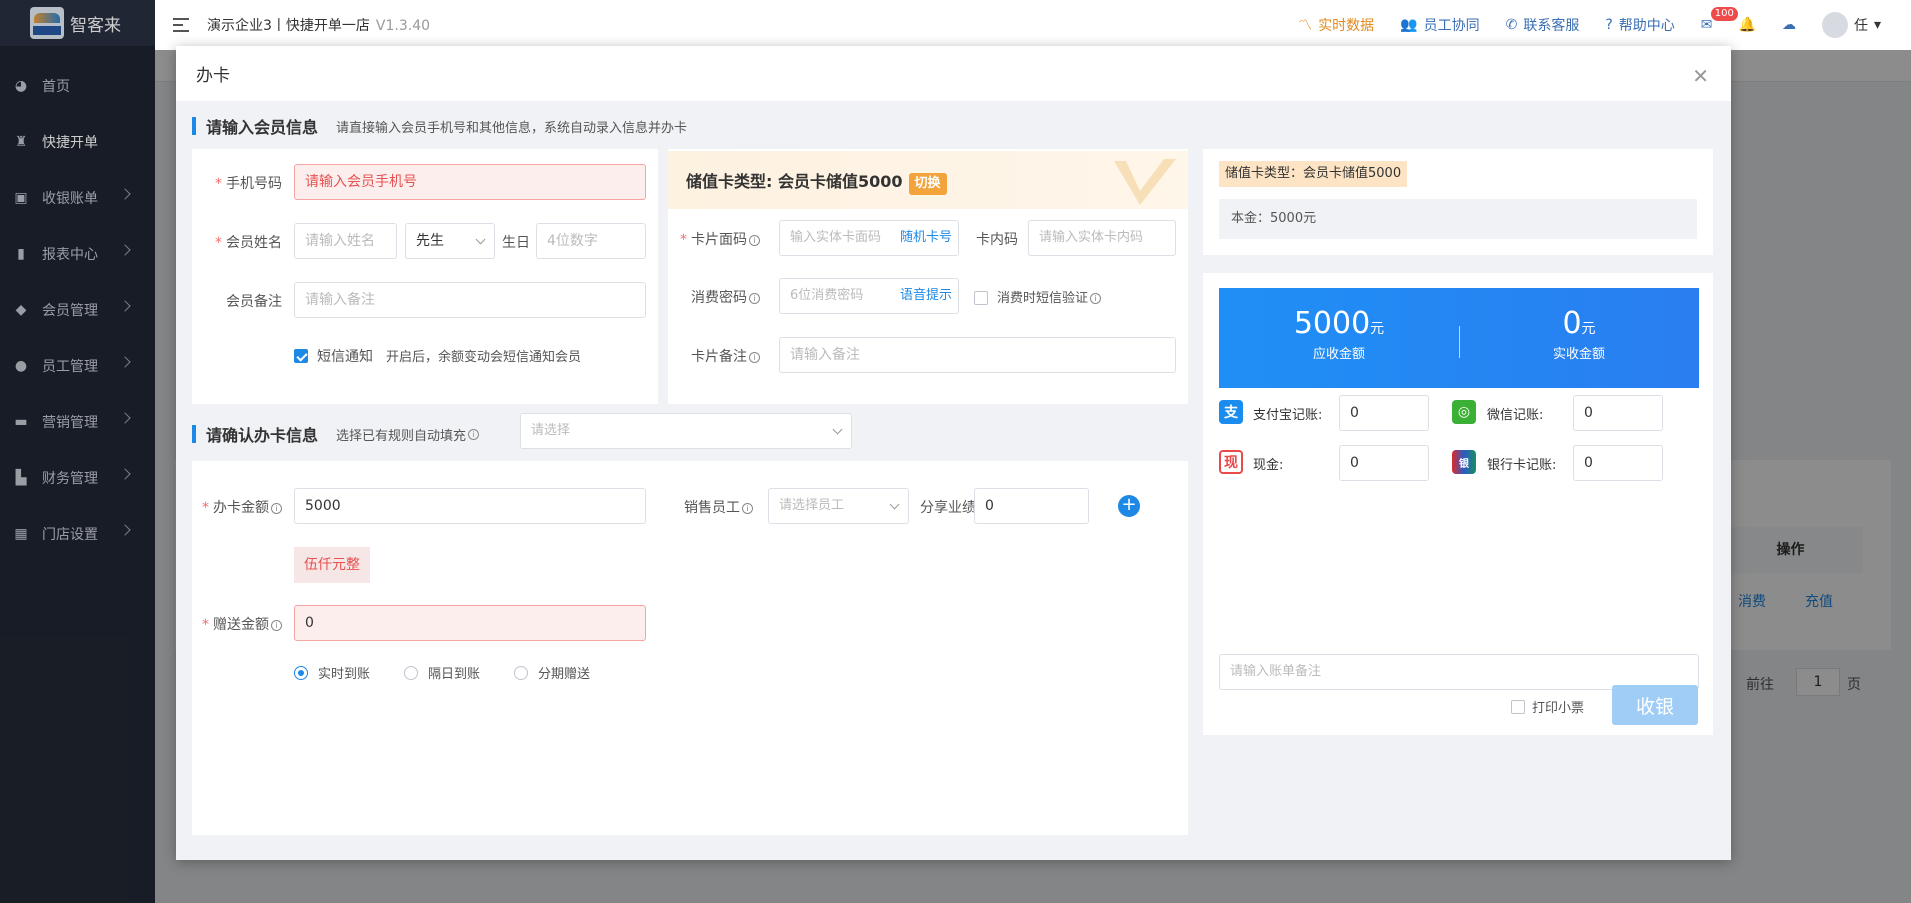 This screenshot has width=1911, height=903. Describe the element at coordinates (516, 243) in the screenshot. I see `birthday-label: 生日` at that location.